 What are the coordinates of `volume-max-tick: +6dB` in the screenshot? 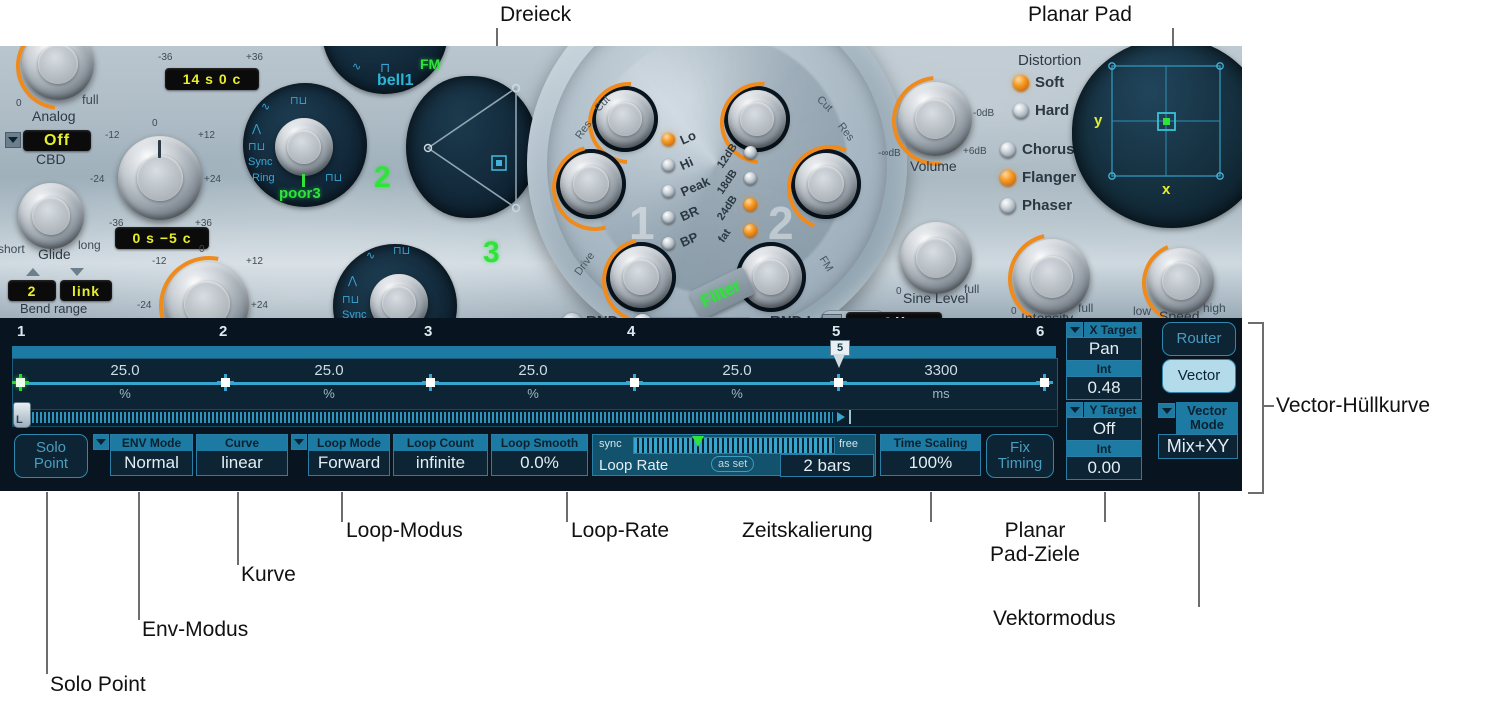 It's located at (975, 151).